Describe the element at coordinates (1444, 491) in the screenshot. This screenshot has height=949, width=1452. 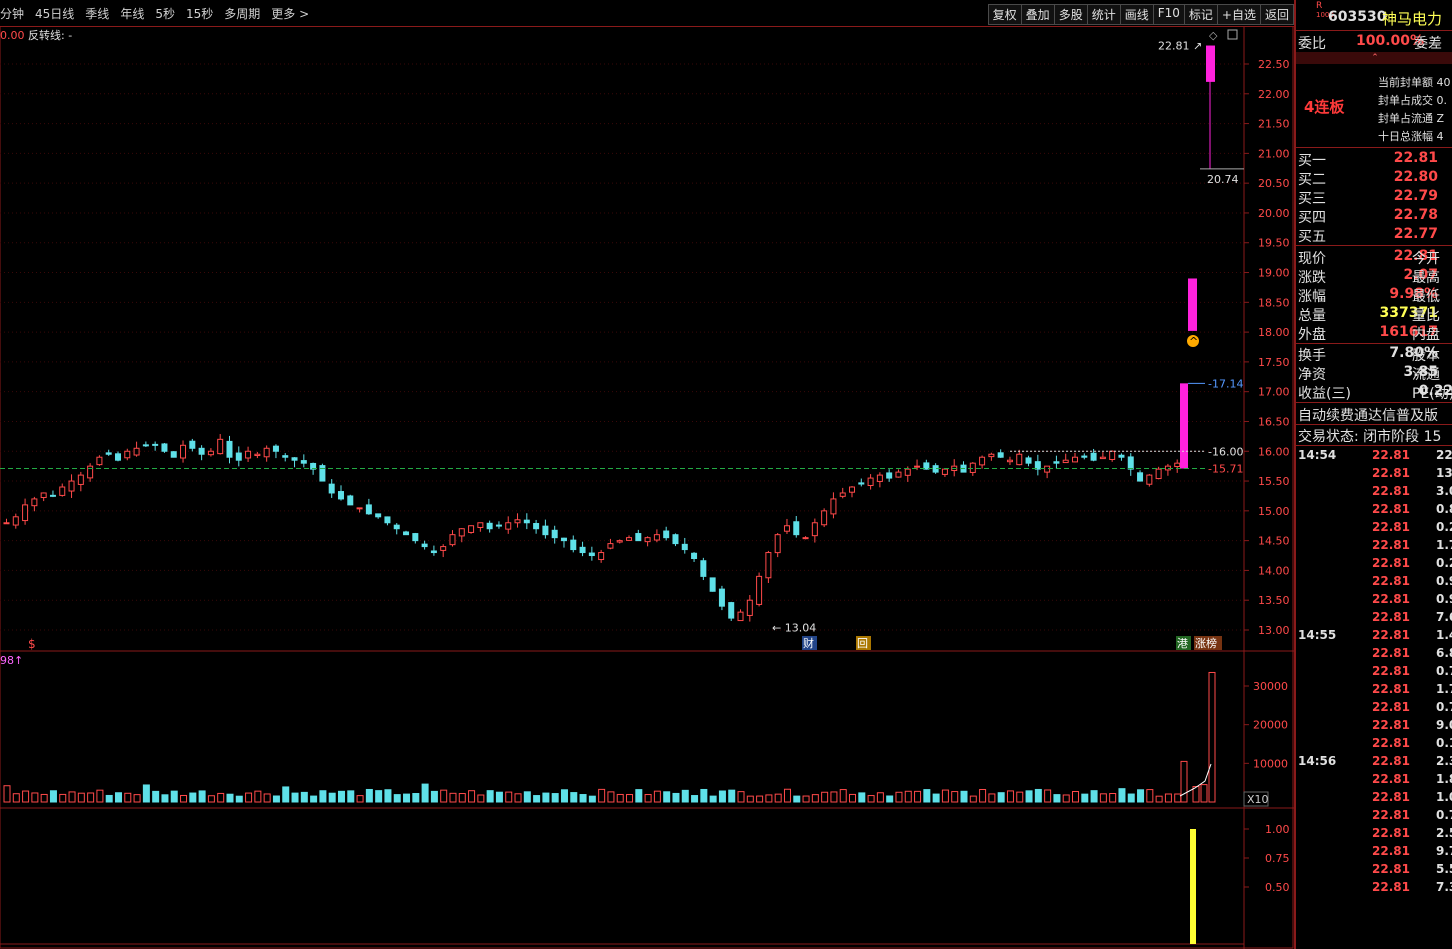
I see `tick-volume: 3.0` at that location.